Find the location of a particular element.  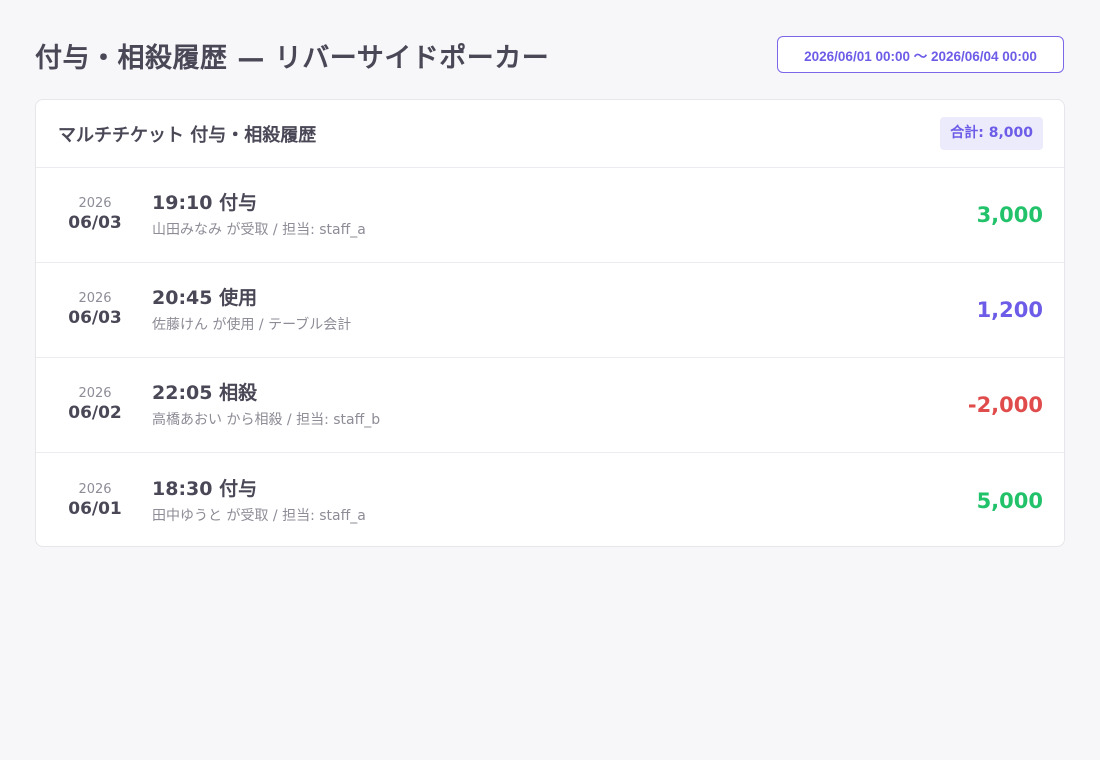

card-header: マルチチケット 付与・相殺履歴 合計: 8,000 is located at coordinates (550, 134).